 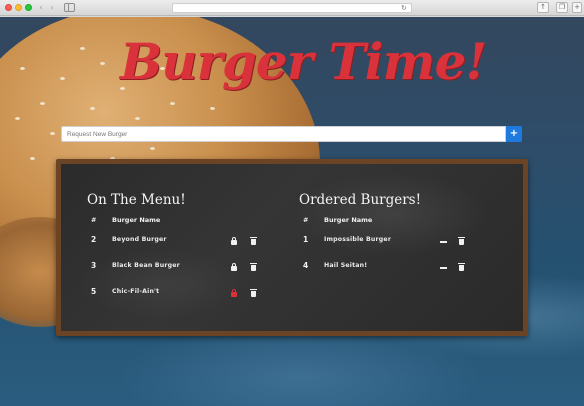 What do you see at coordinates (306, 239) in the screenshot?
I see `burger-id: 1` at bounding box center [306, 239].